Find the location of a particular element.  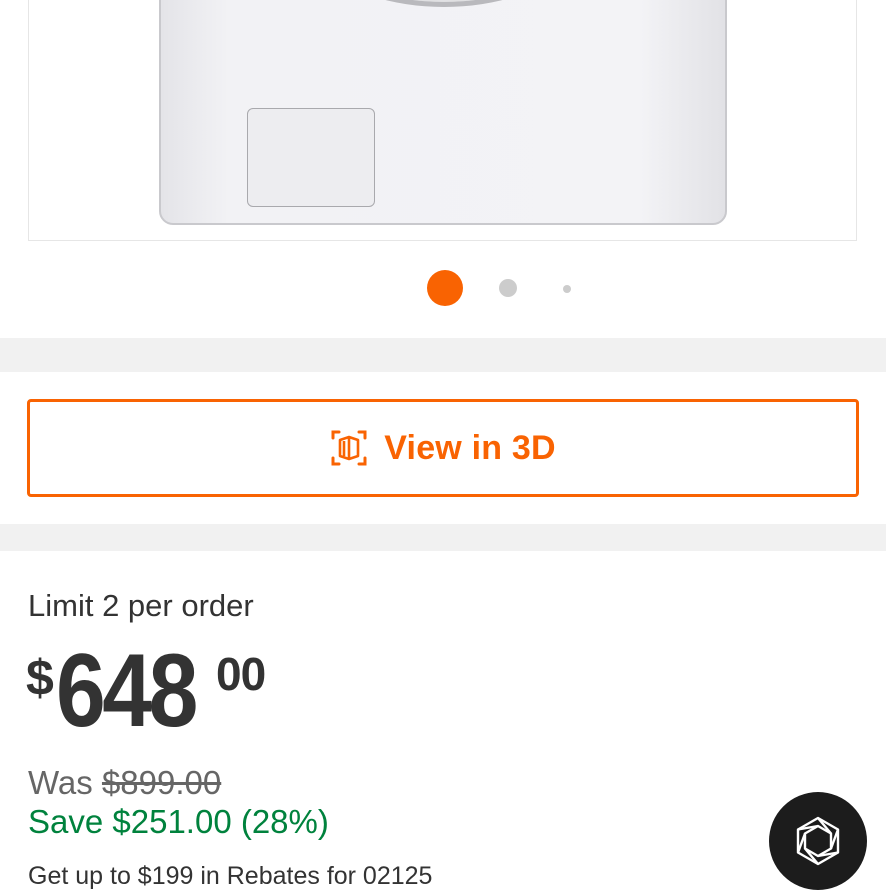

was-price-line: Was $899.00 is located at coordinates (124, 783).